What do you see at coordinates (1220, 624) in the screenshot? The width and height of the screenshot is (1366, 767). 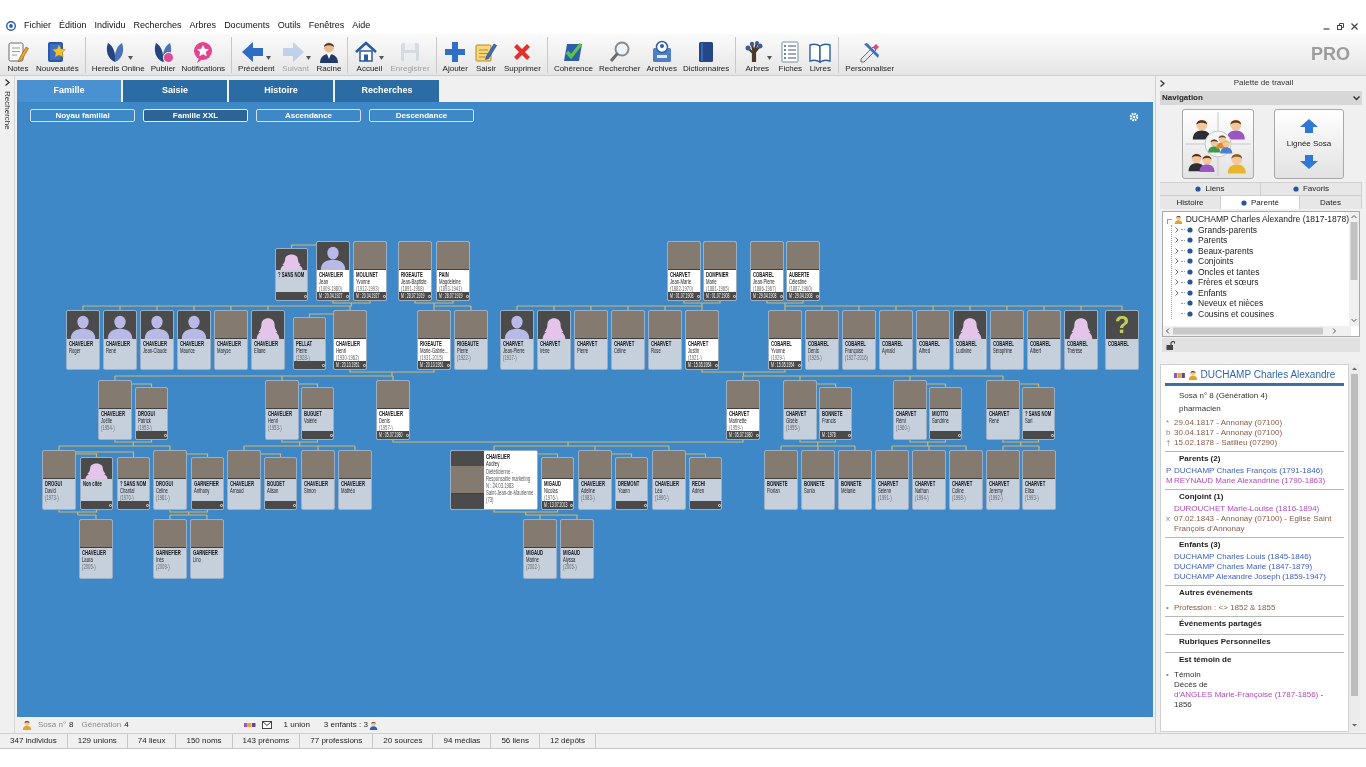 I see `section-title: Événements partagés` at bounding box center [1220, 624].